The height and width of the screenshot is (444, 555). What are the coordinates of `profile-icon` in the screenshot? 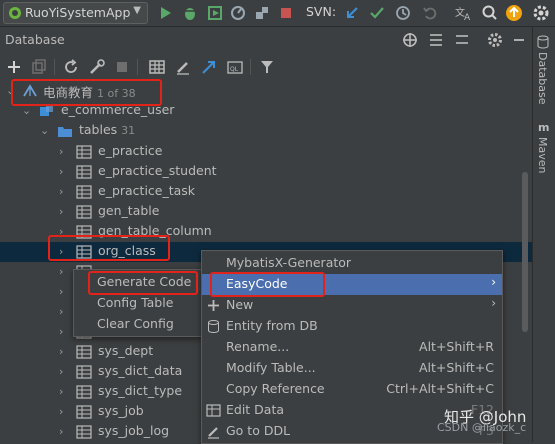 It's located at (238, 13).